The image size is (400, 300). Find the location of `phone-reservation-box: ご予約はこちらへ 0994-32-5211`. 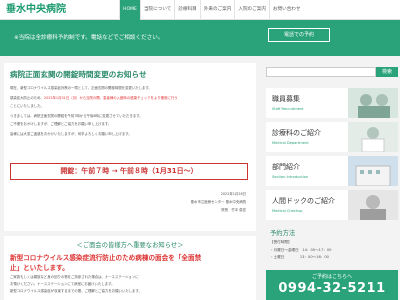

phone-reservation-box: ご予約はこちらへ 0994-32-5211 is located at coordinates (332, 285).